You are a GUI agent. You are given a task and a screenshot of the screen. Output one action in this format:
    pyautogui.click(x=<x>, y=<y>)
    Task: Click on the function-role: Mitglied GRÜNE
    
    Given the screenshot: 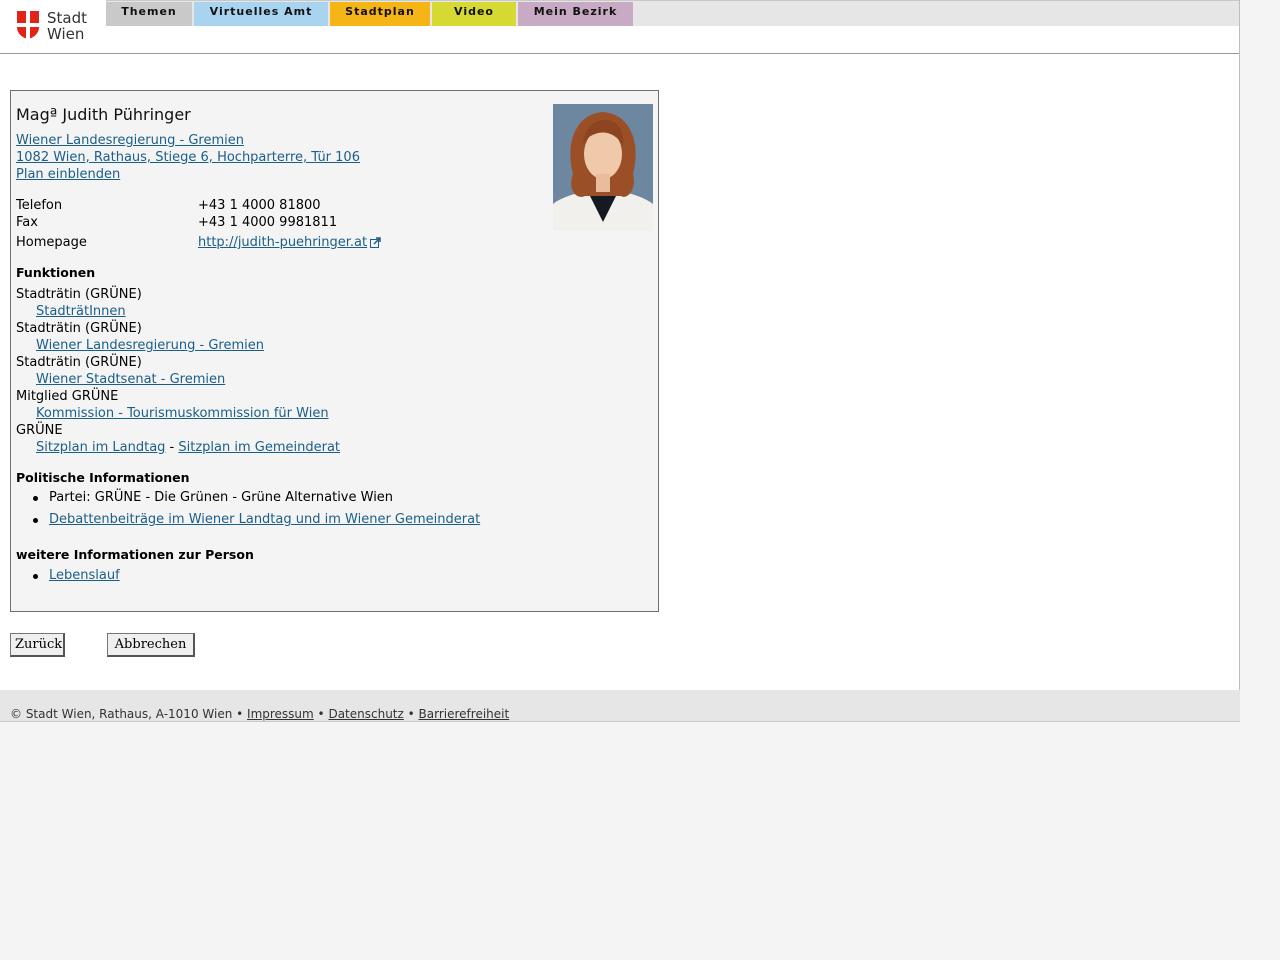 What is the action you would take?
    pyautogui.click(x=67, y=396)
    